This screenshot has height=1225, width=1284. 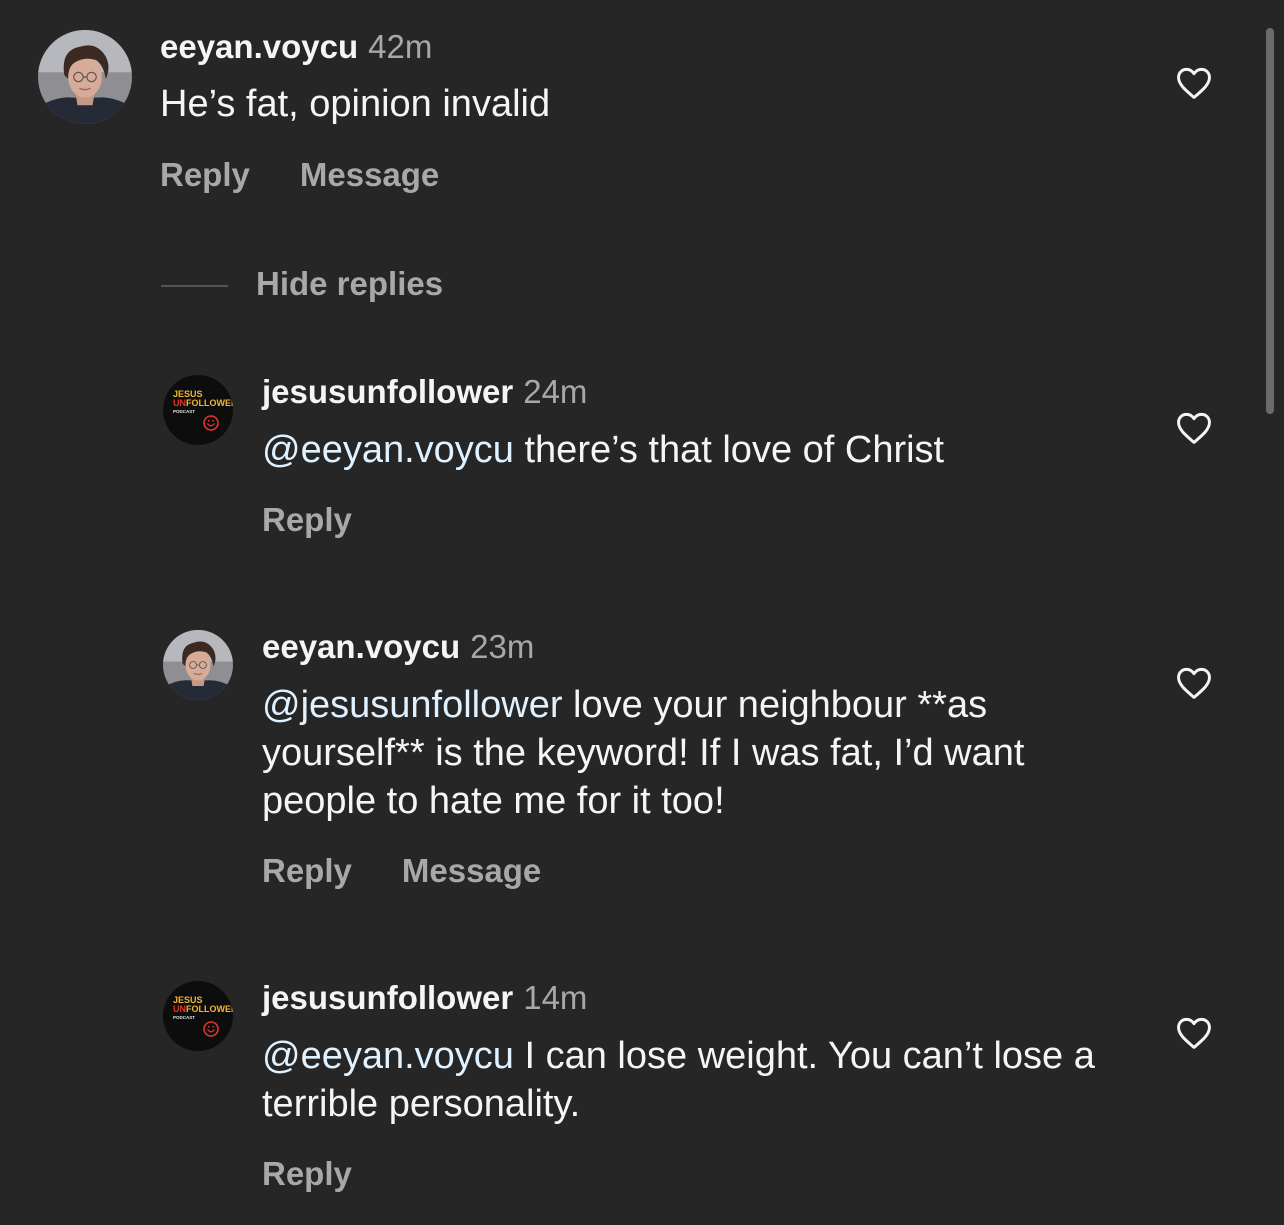 What do you see at coordinates (502, 646) in the screenshot?
I see `timestamp: 23m` at bounding box center [502, 646].